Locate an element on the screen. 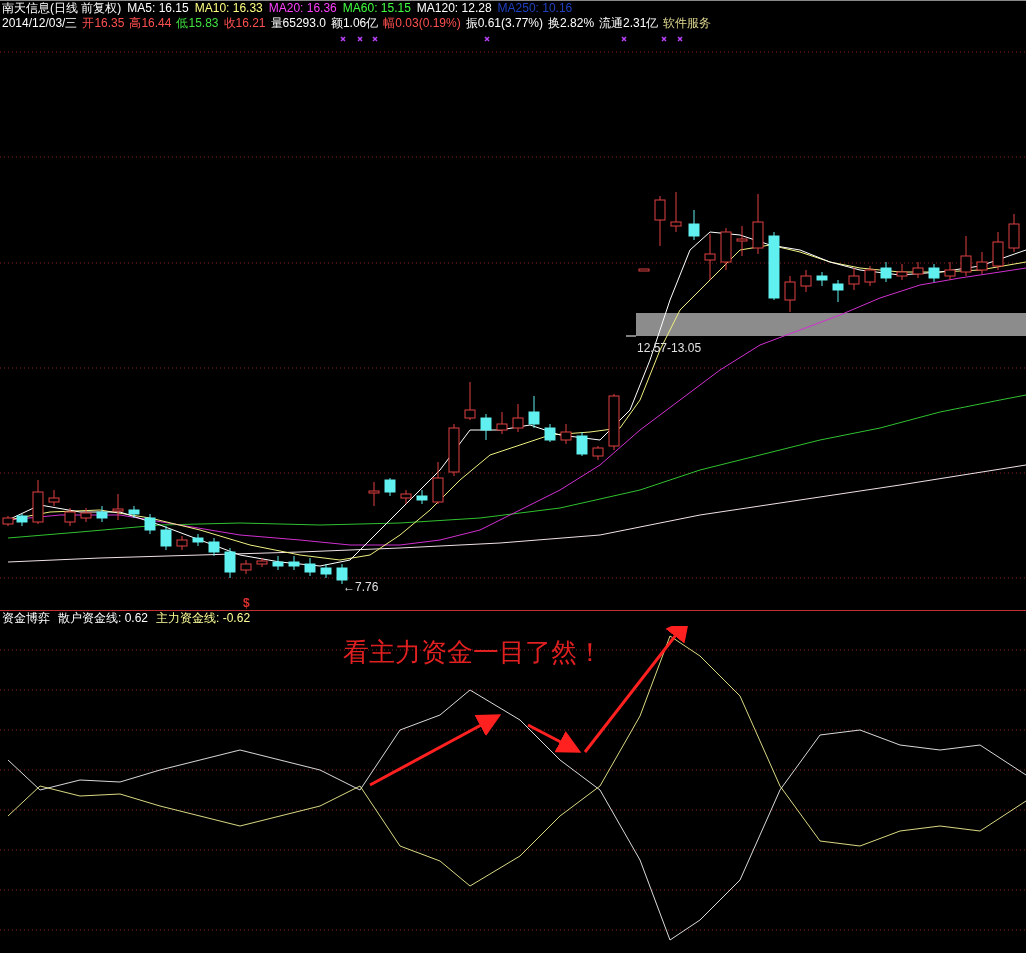 The image size is (1026, 953). quote-value: 高16.44 is located at coordinates (150, 23).